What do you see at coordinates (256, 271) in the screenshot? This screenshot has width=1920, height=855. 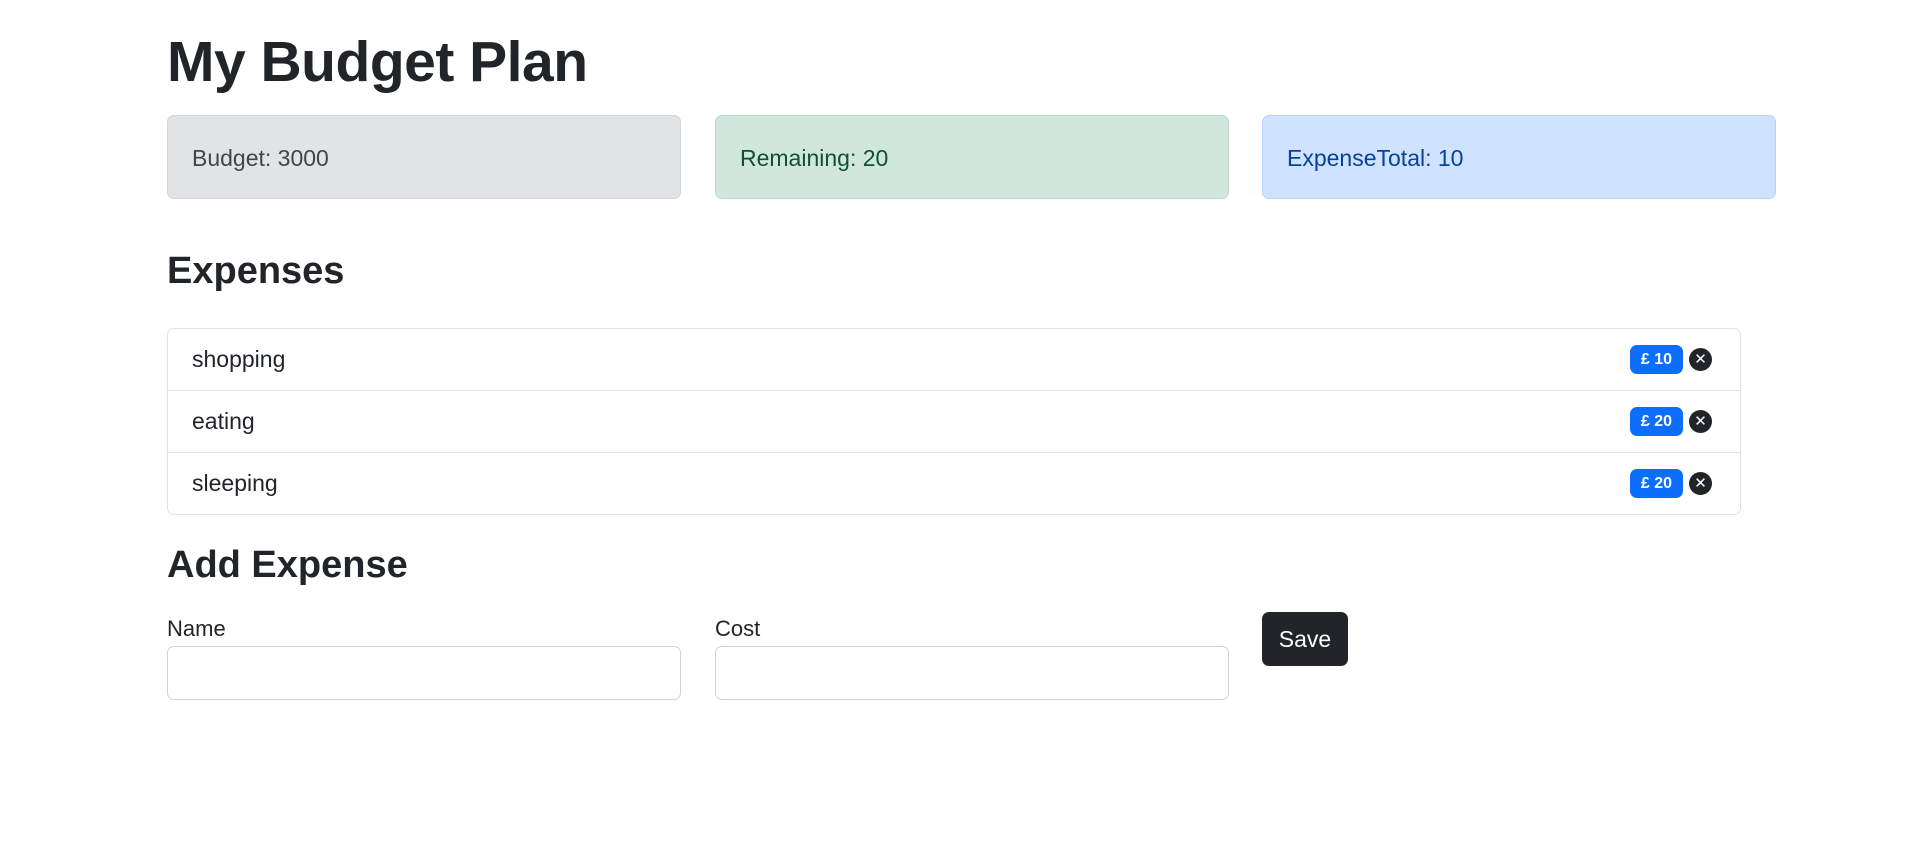 I see `expenses-heading: Expenses` at bounding box center [256, 271].